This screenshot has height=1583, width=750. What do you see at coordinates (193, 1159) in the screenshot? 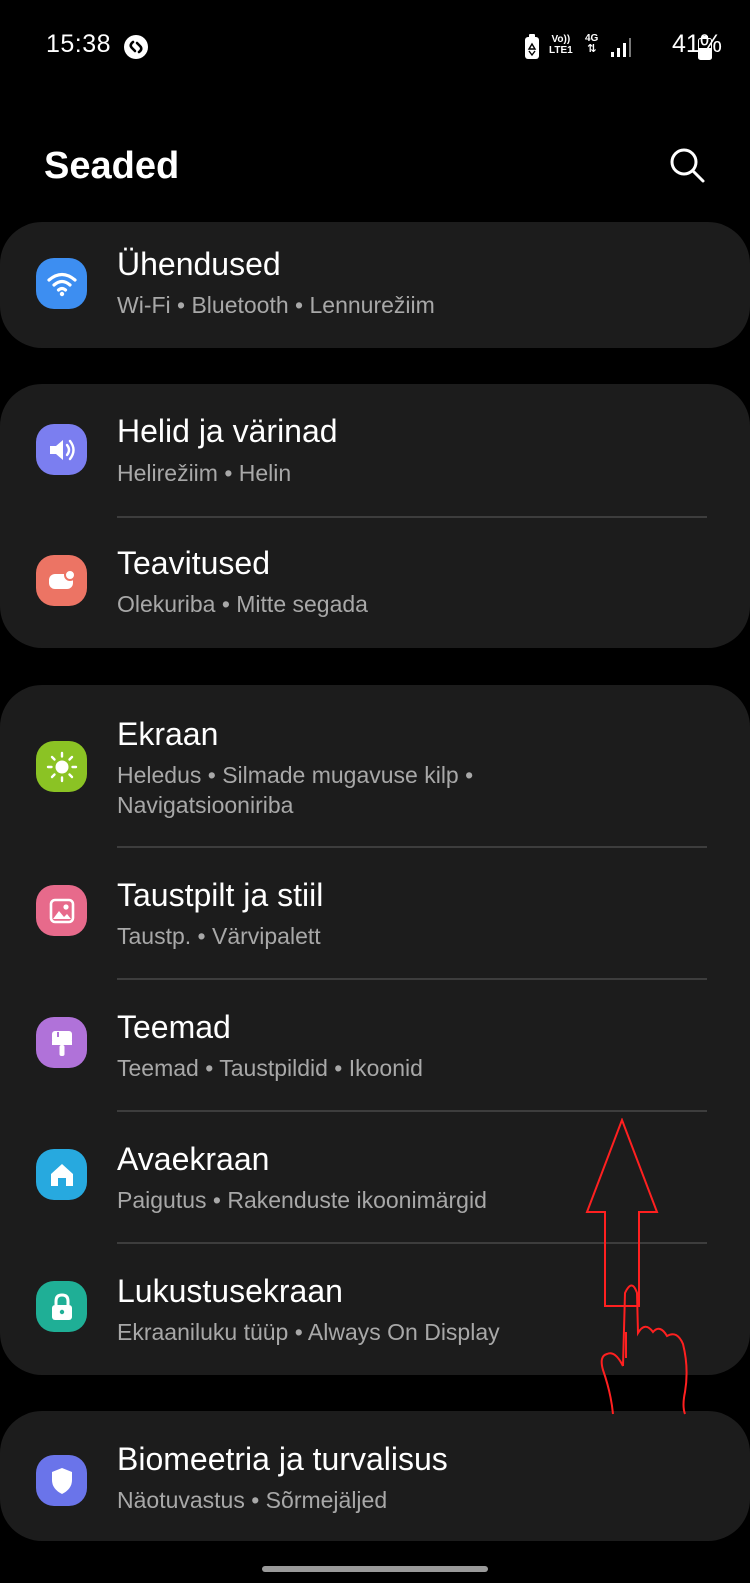
I see `item-title: Avaekraan` at bounding box center [193, 1159].